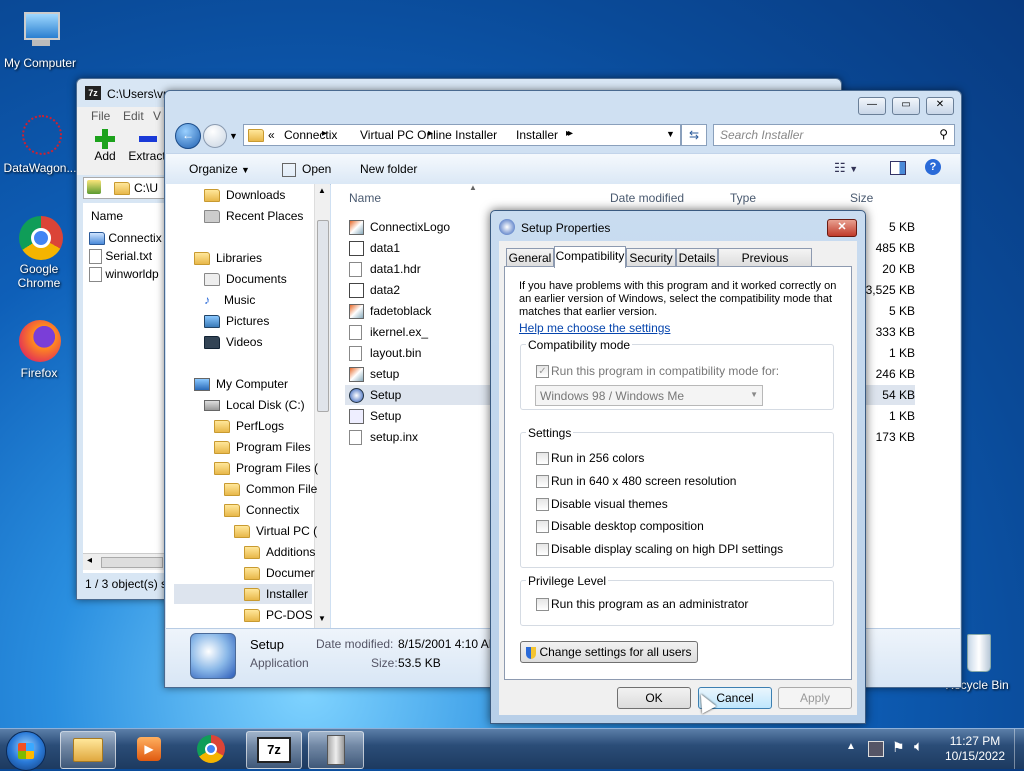 The width and height of the screenshot is (1024, 771). I want to click on tree-documentation: Documer, so click(279, 573).